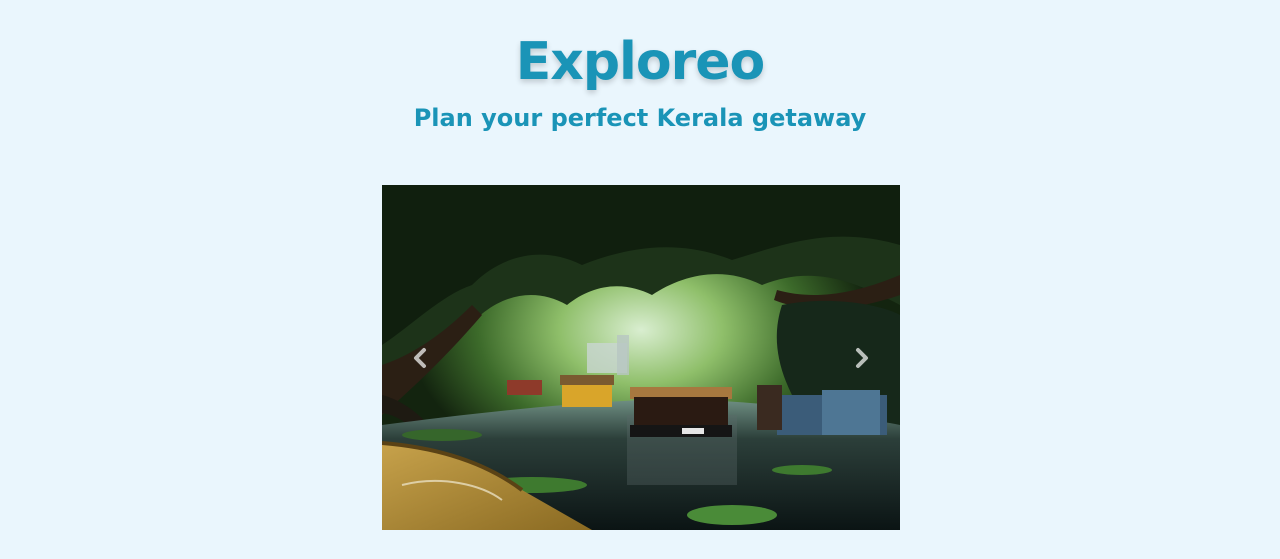 The width and height of the screenshot is (1280, 559). I want to click on brand-title: Exploreo, so click(640, 62).